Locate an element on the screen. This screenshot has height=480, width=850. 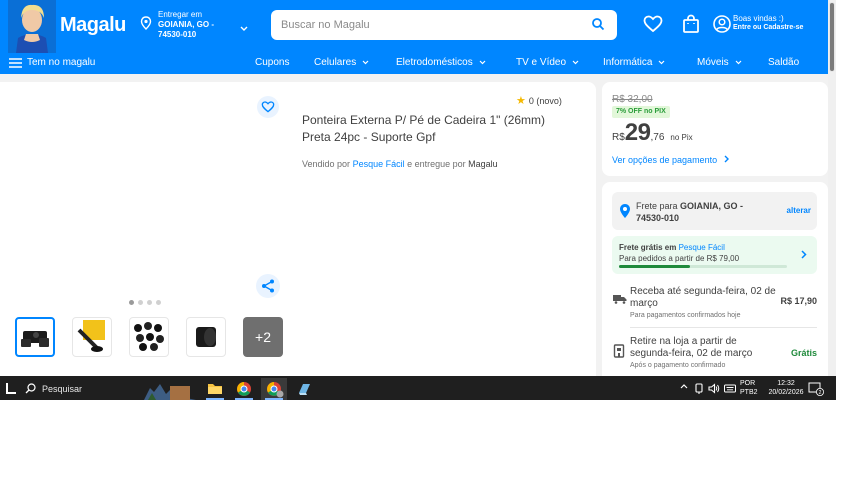
delivered-by: Magalu is located at coordinates (483, 164).